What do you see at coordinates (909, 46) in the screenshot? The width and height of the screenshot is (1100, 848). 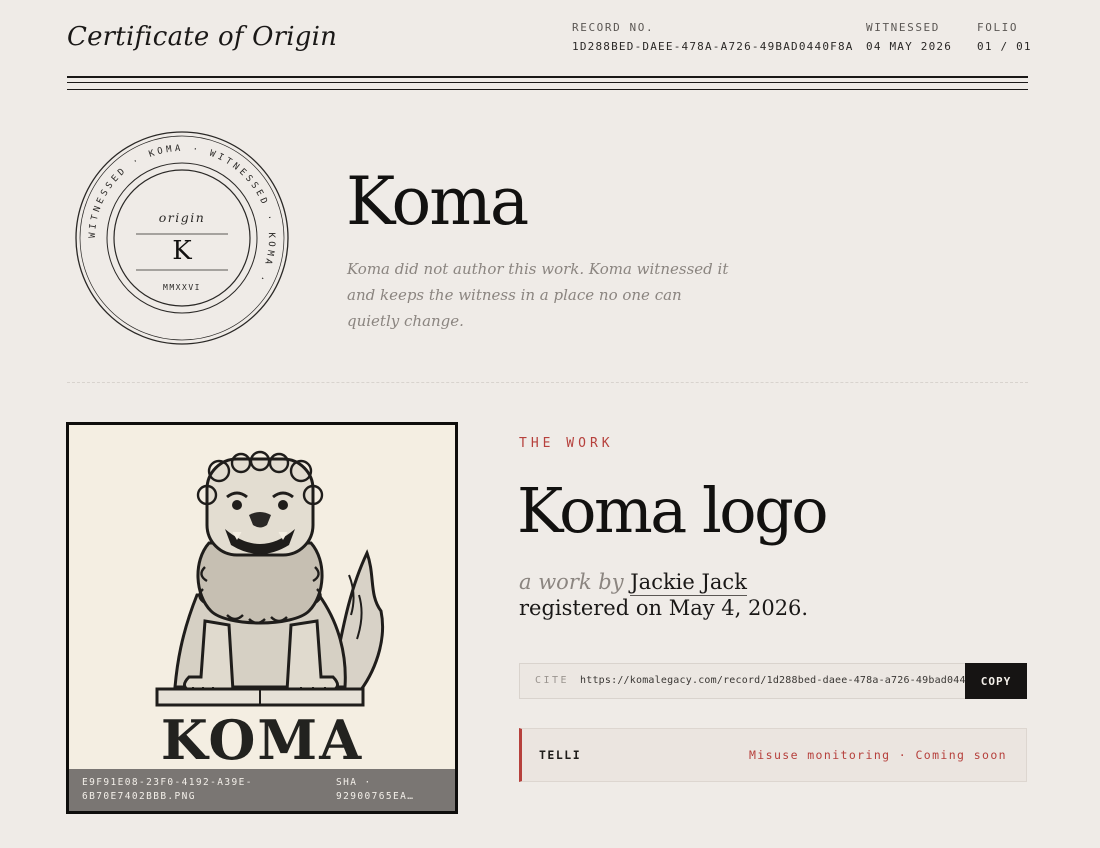 I see `witnessed-value: 04 MAY 2026` at bounding box center [909, 46].